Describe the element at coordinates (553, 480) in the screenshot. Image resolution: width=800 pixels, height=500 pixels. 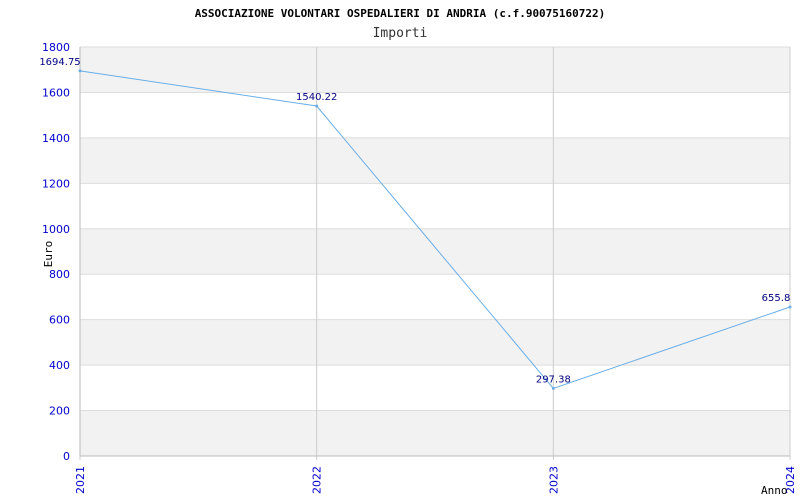
I see `x-tick-label: 2023` at that location.